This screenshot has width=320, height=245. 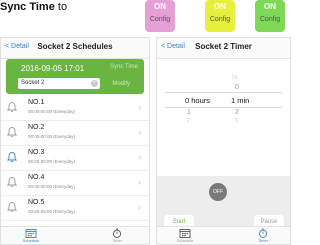 I want to click on schedule-name: NO.3, so click(x=36, y=152).